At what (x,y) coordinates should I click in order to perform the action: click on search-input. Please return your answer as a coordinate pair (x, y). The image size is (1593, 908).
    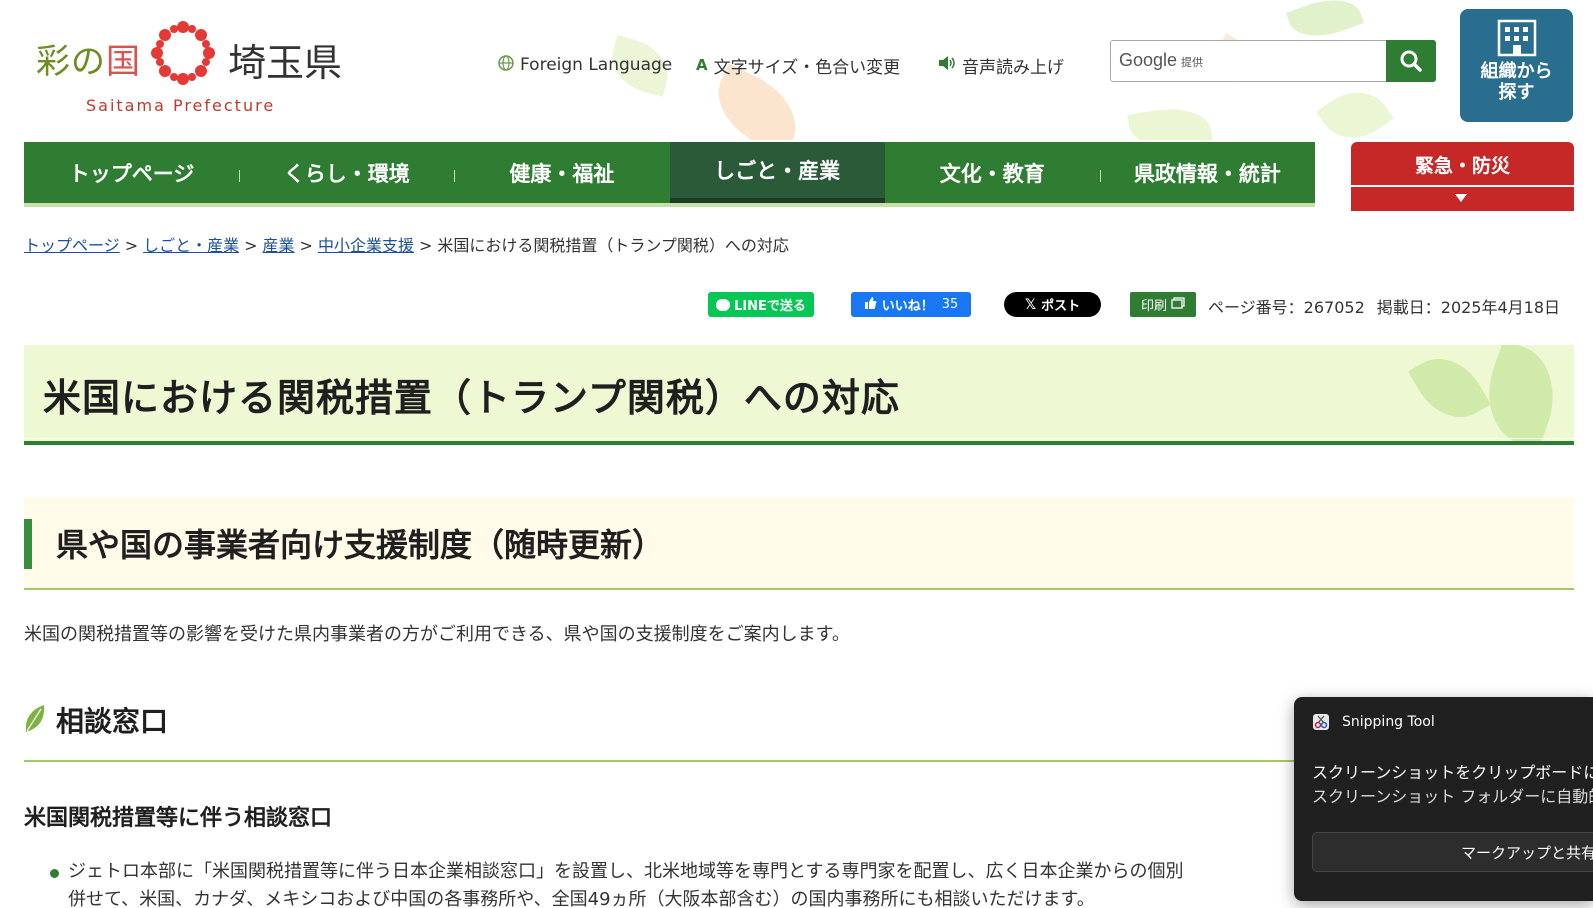
    Looking at the image, I should click on (1249, 61).